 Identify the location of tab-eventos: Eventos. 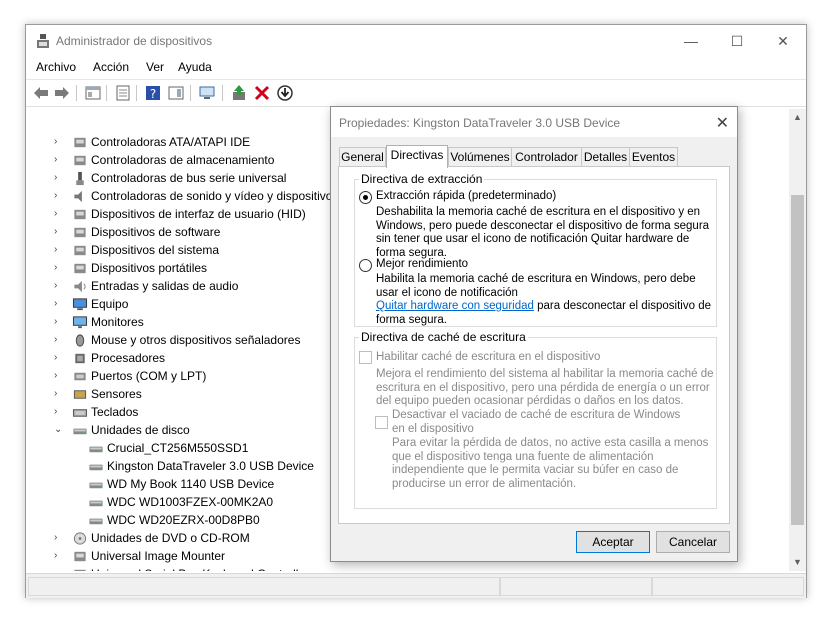
(653, 156).